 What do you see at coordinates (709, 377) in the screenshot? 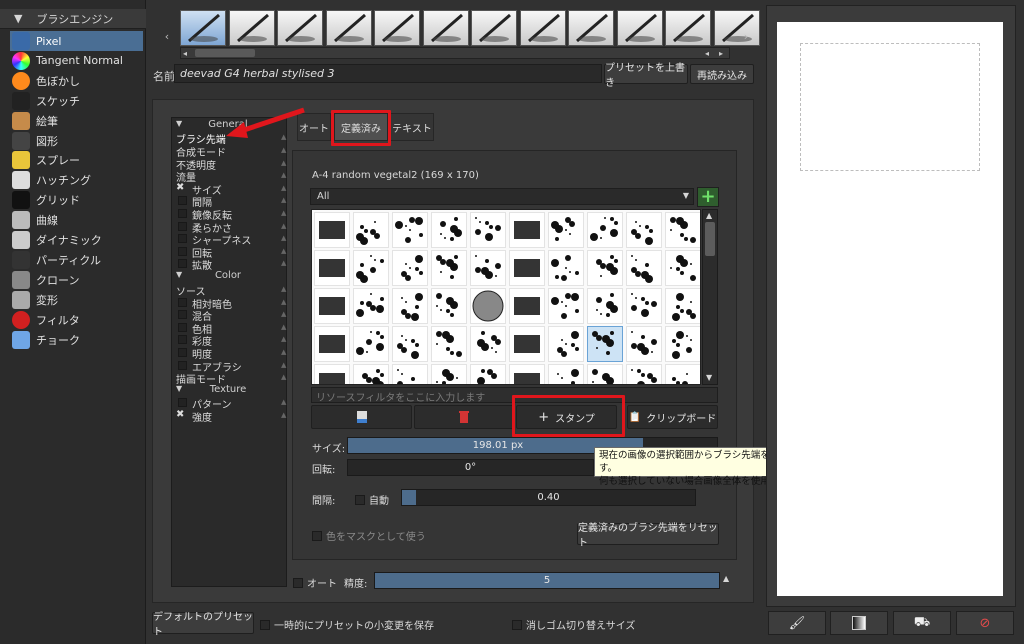
I see `scroll-down-icon: ▼` at bounding box center [709, 377].